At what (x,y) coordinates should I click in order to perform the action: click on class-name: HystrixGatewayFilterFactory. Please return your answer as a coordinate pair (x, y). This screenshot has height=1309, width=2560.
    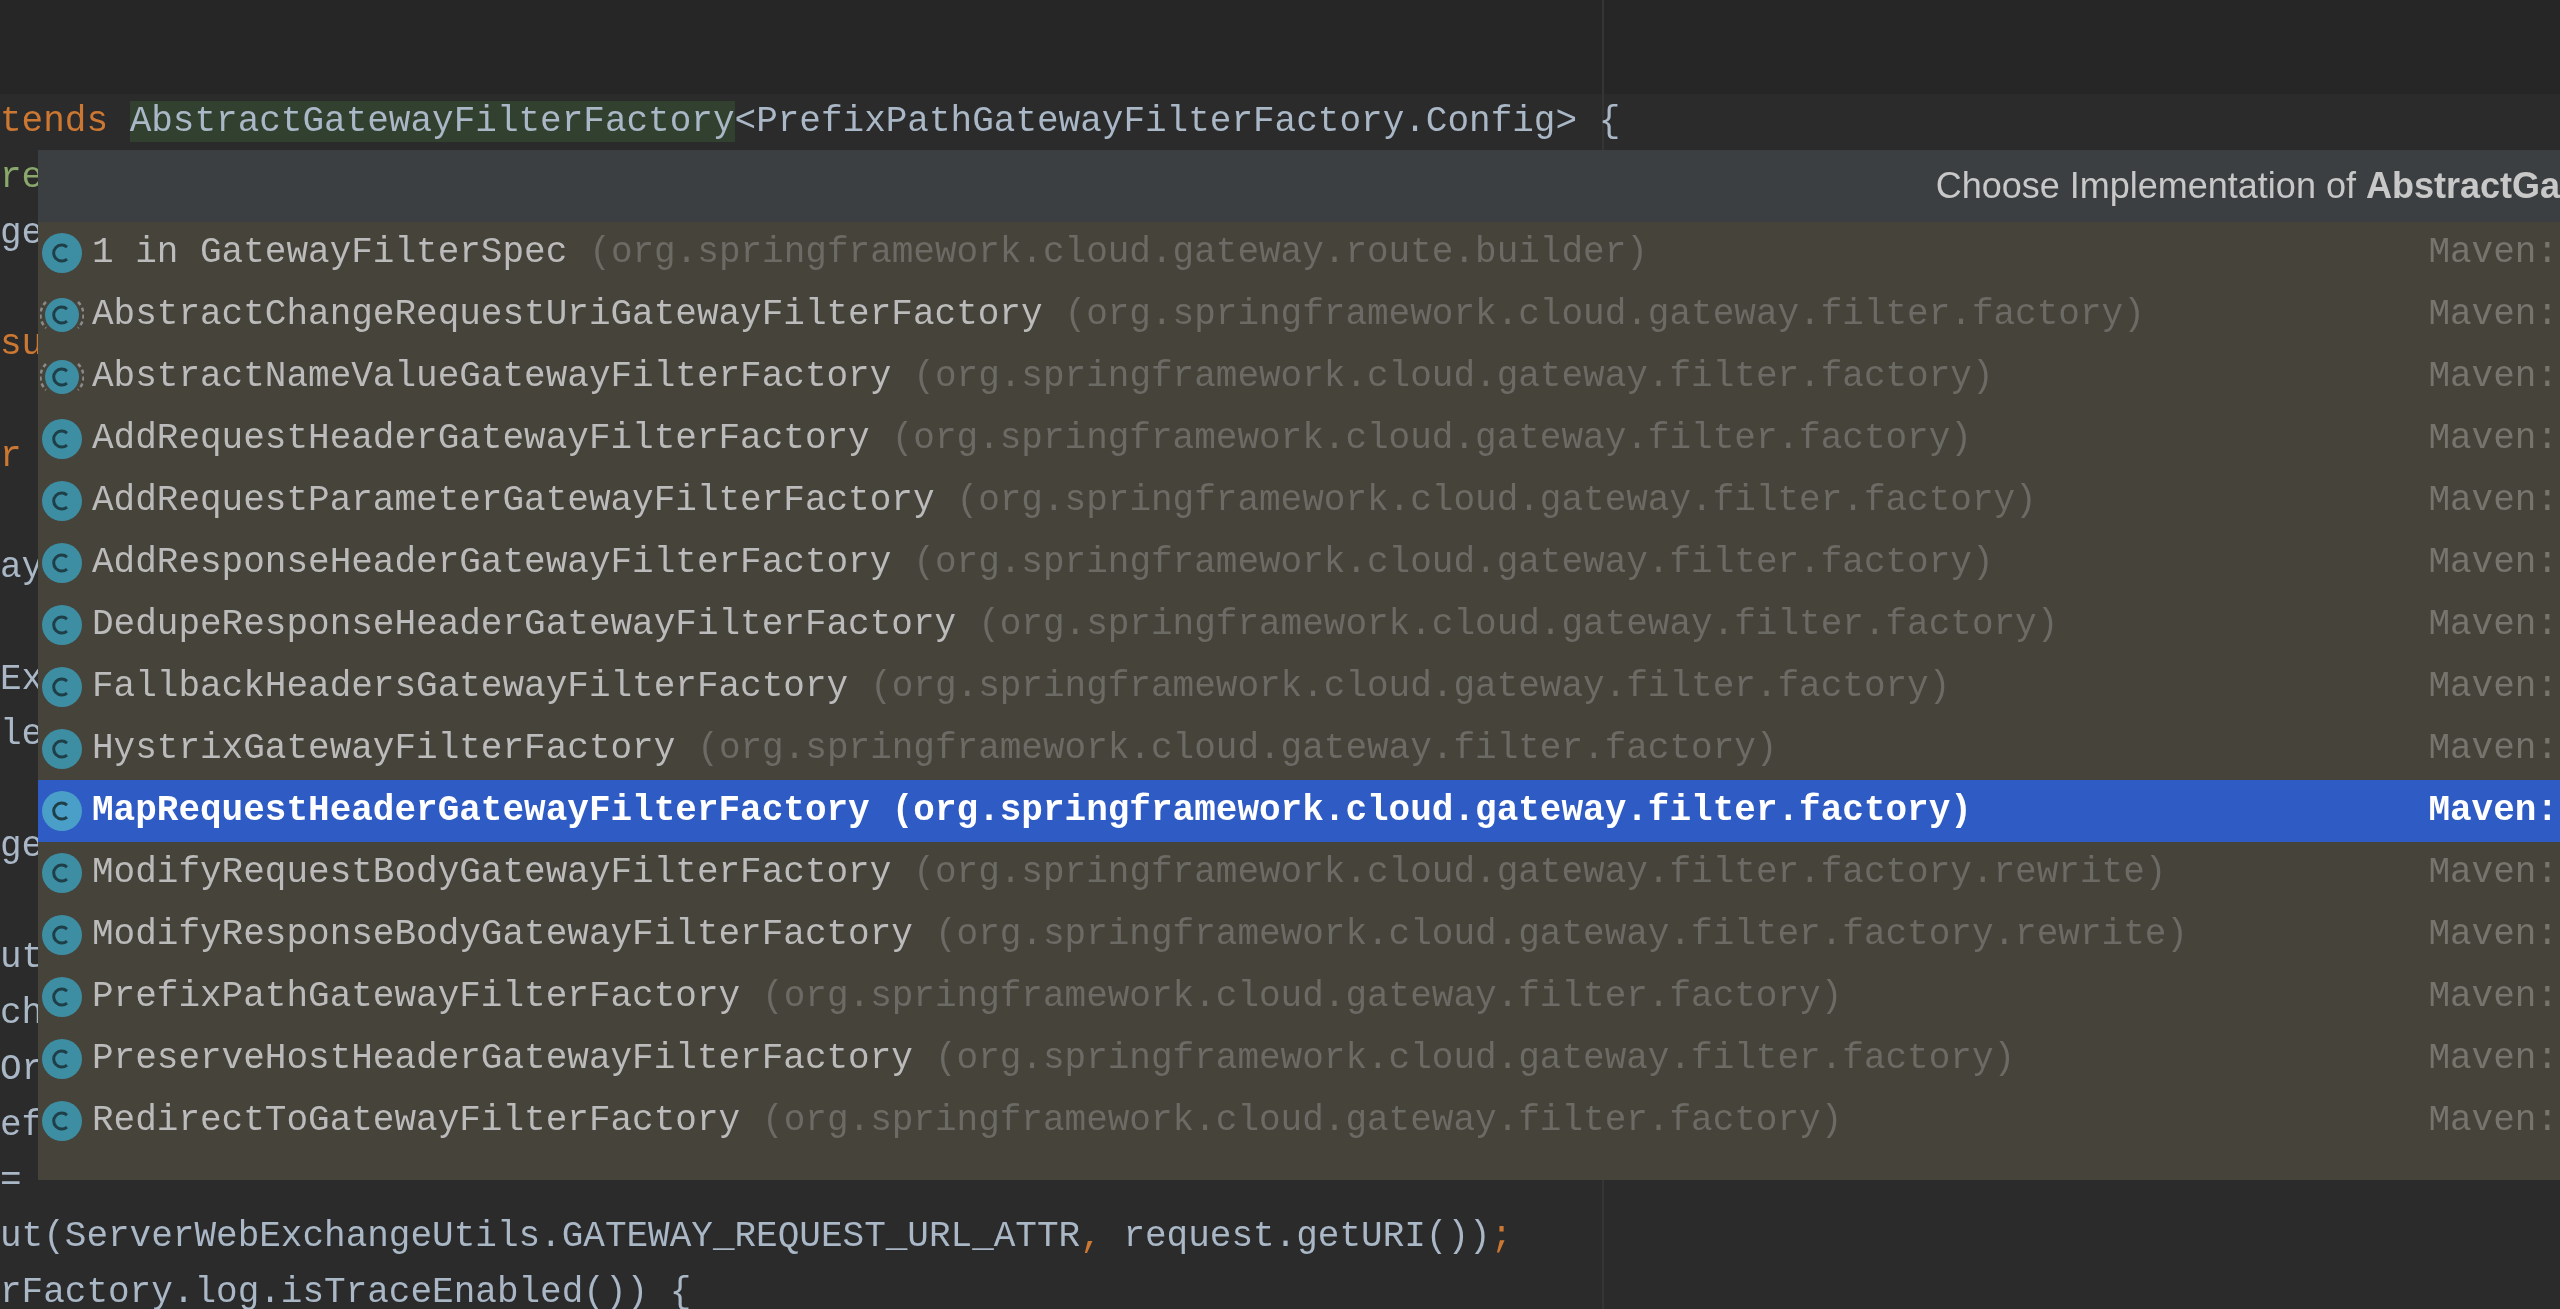
    Looking at the image, I should click on (384, 749).